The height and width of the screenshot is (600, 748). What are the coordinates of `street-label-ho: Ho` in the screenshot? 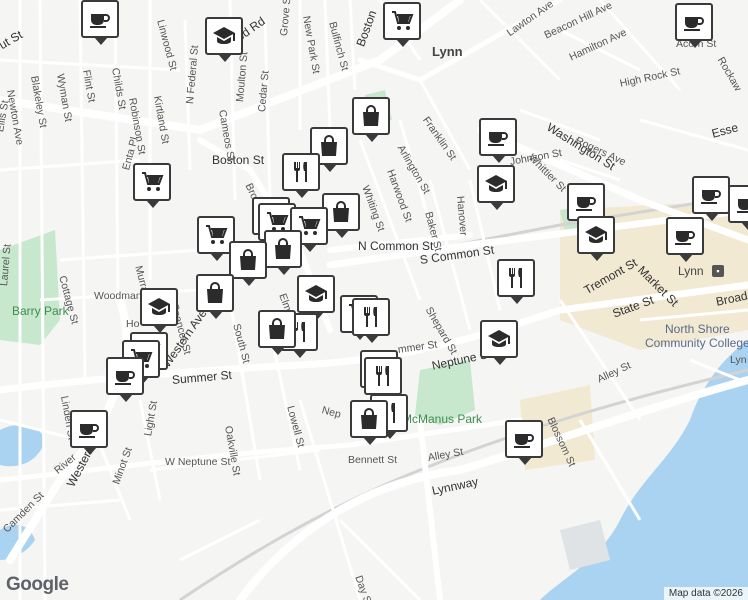 It's located at (133, 324).